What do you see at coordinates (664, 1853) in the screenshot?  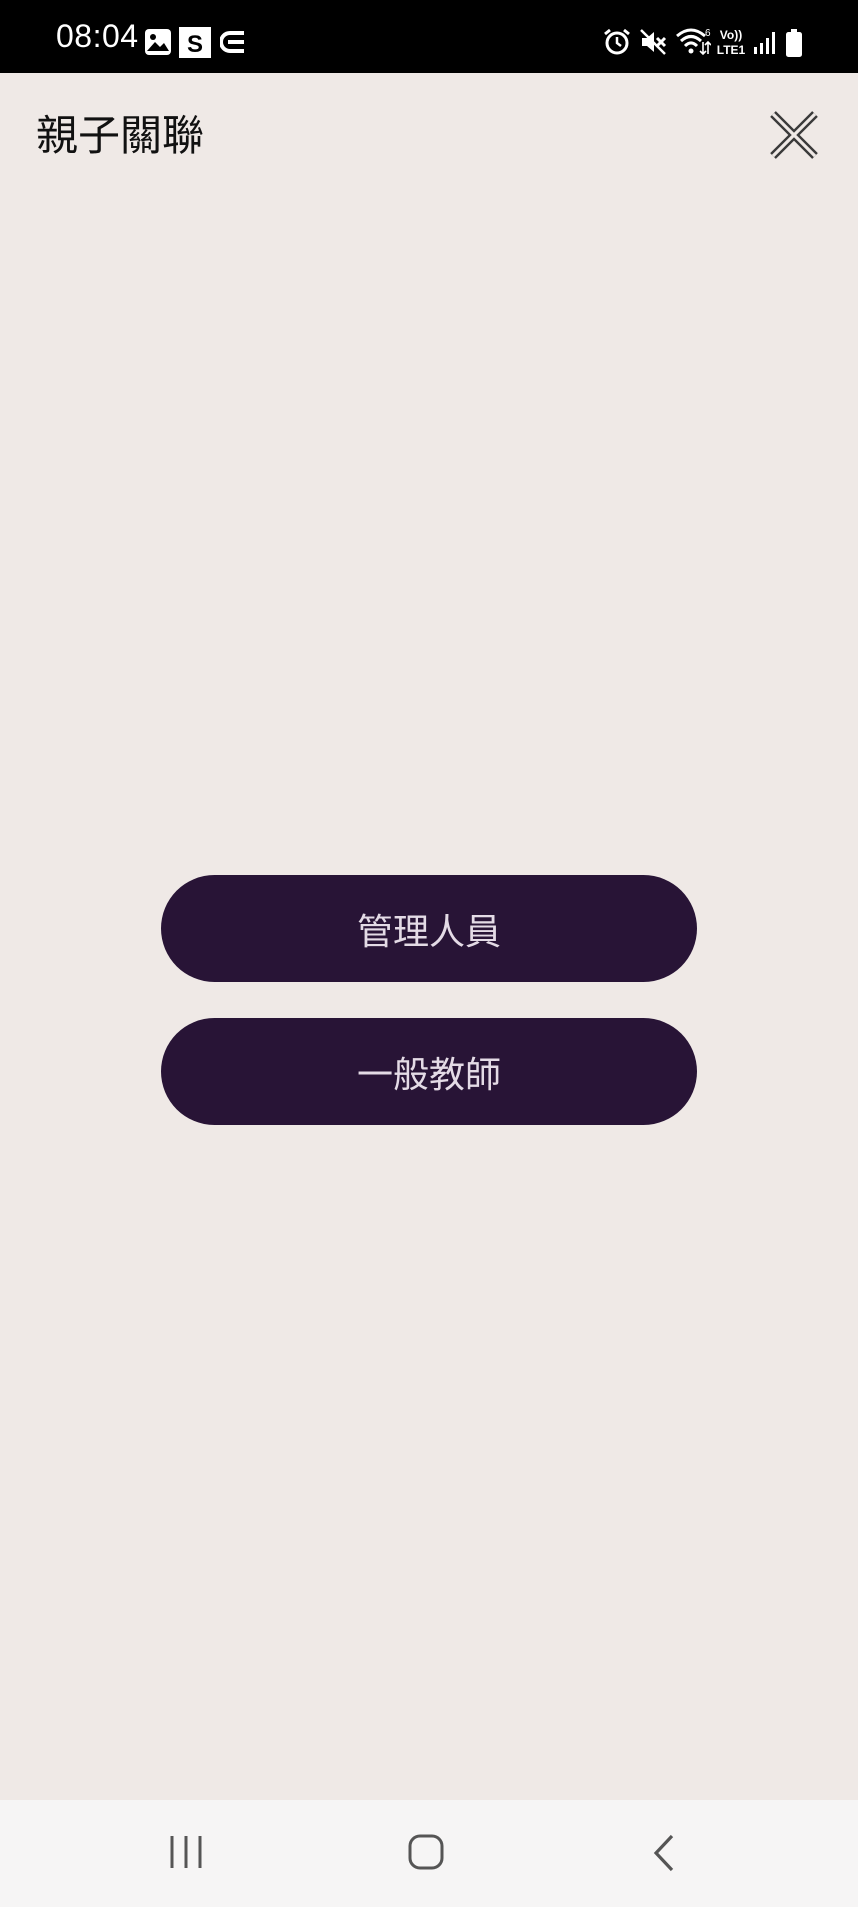 I see `back-icon` at bounding box center [664, 1853].